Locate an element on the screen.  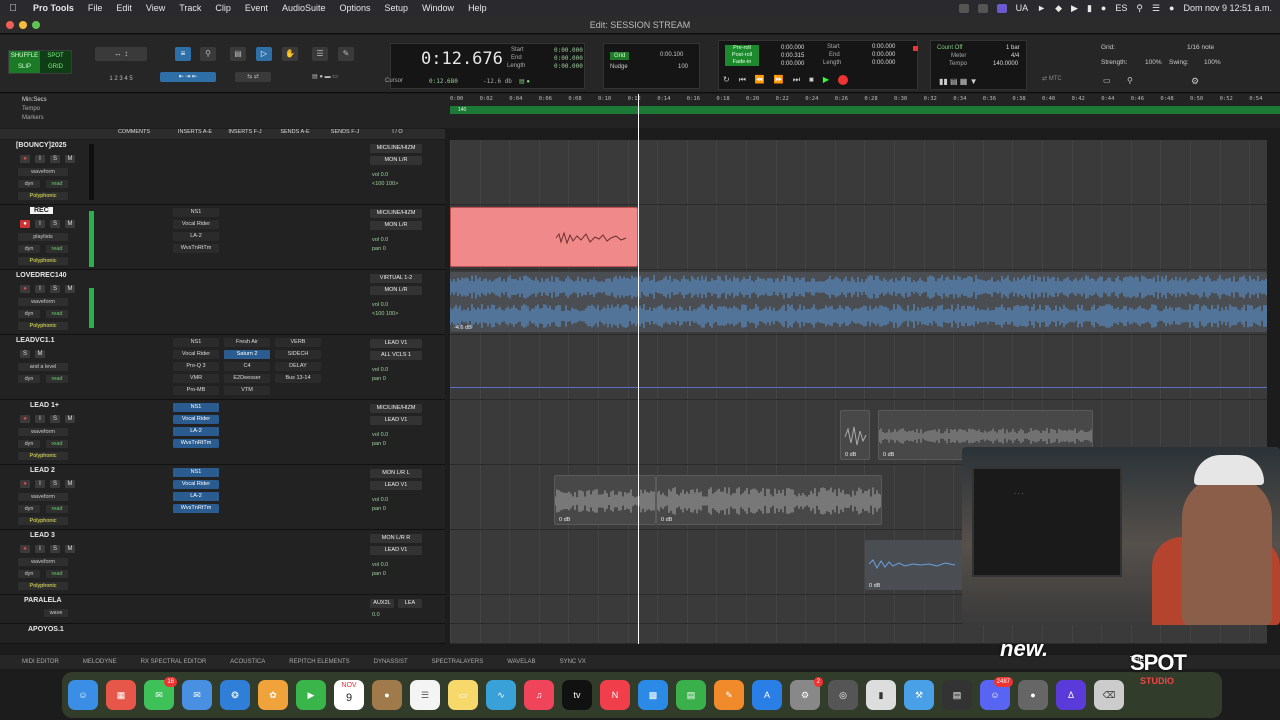
menu-app: Pro Tools is located at coordinates (53, 8).